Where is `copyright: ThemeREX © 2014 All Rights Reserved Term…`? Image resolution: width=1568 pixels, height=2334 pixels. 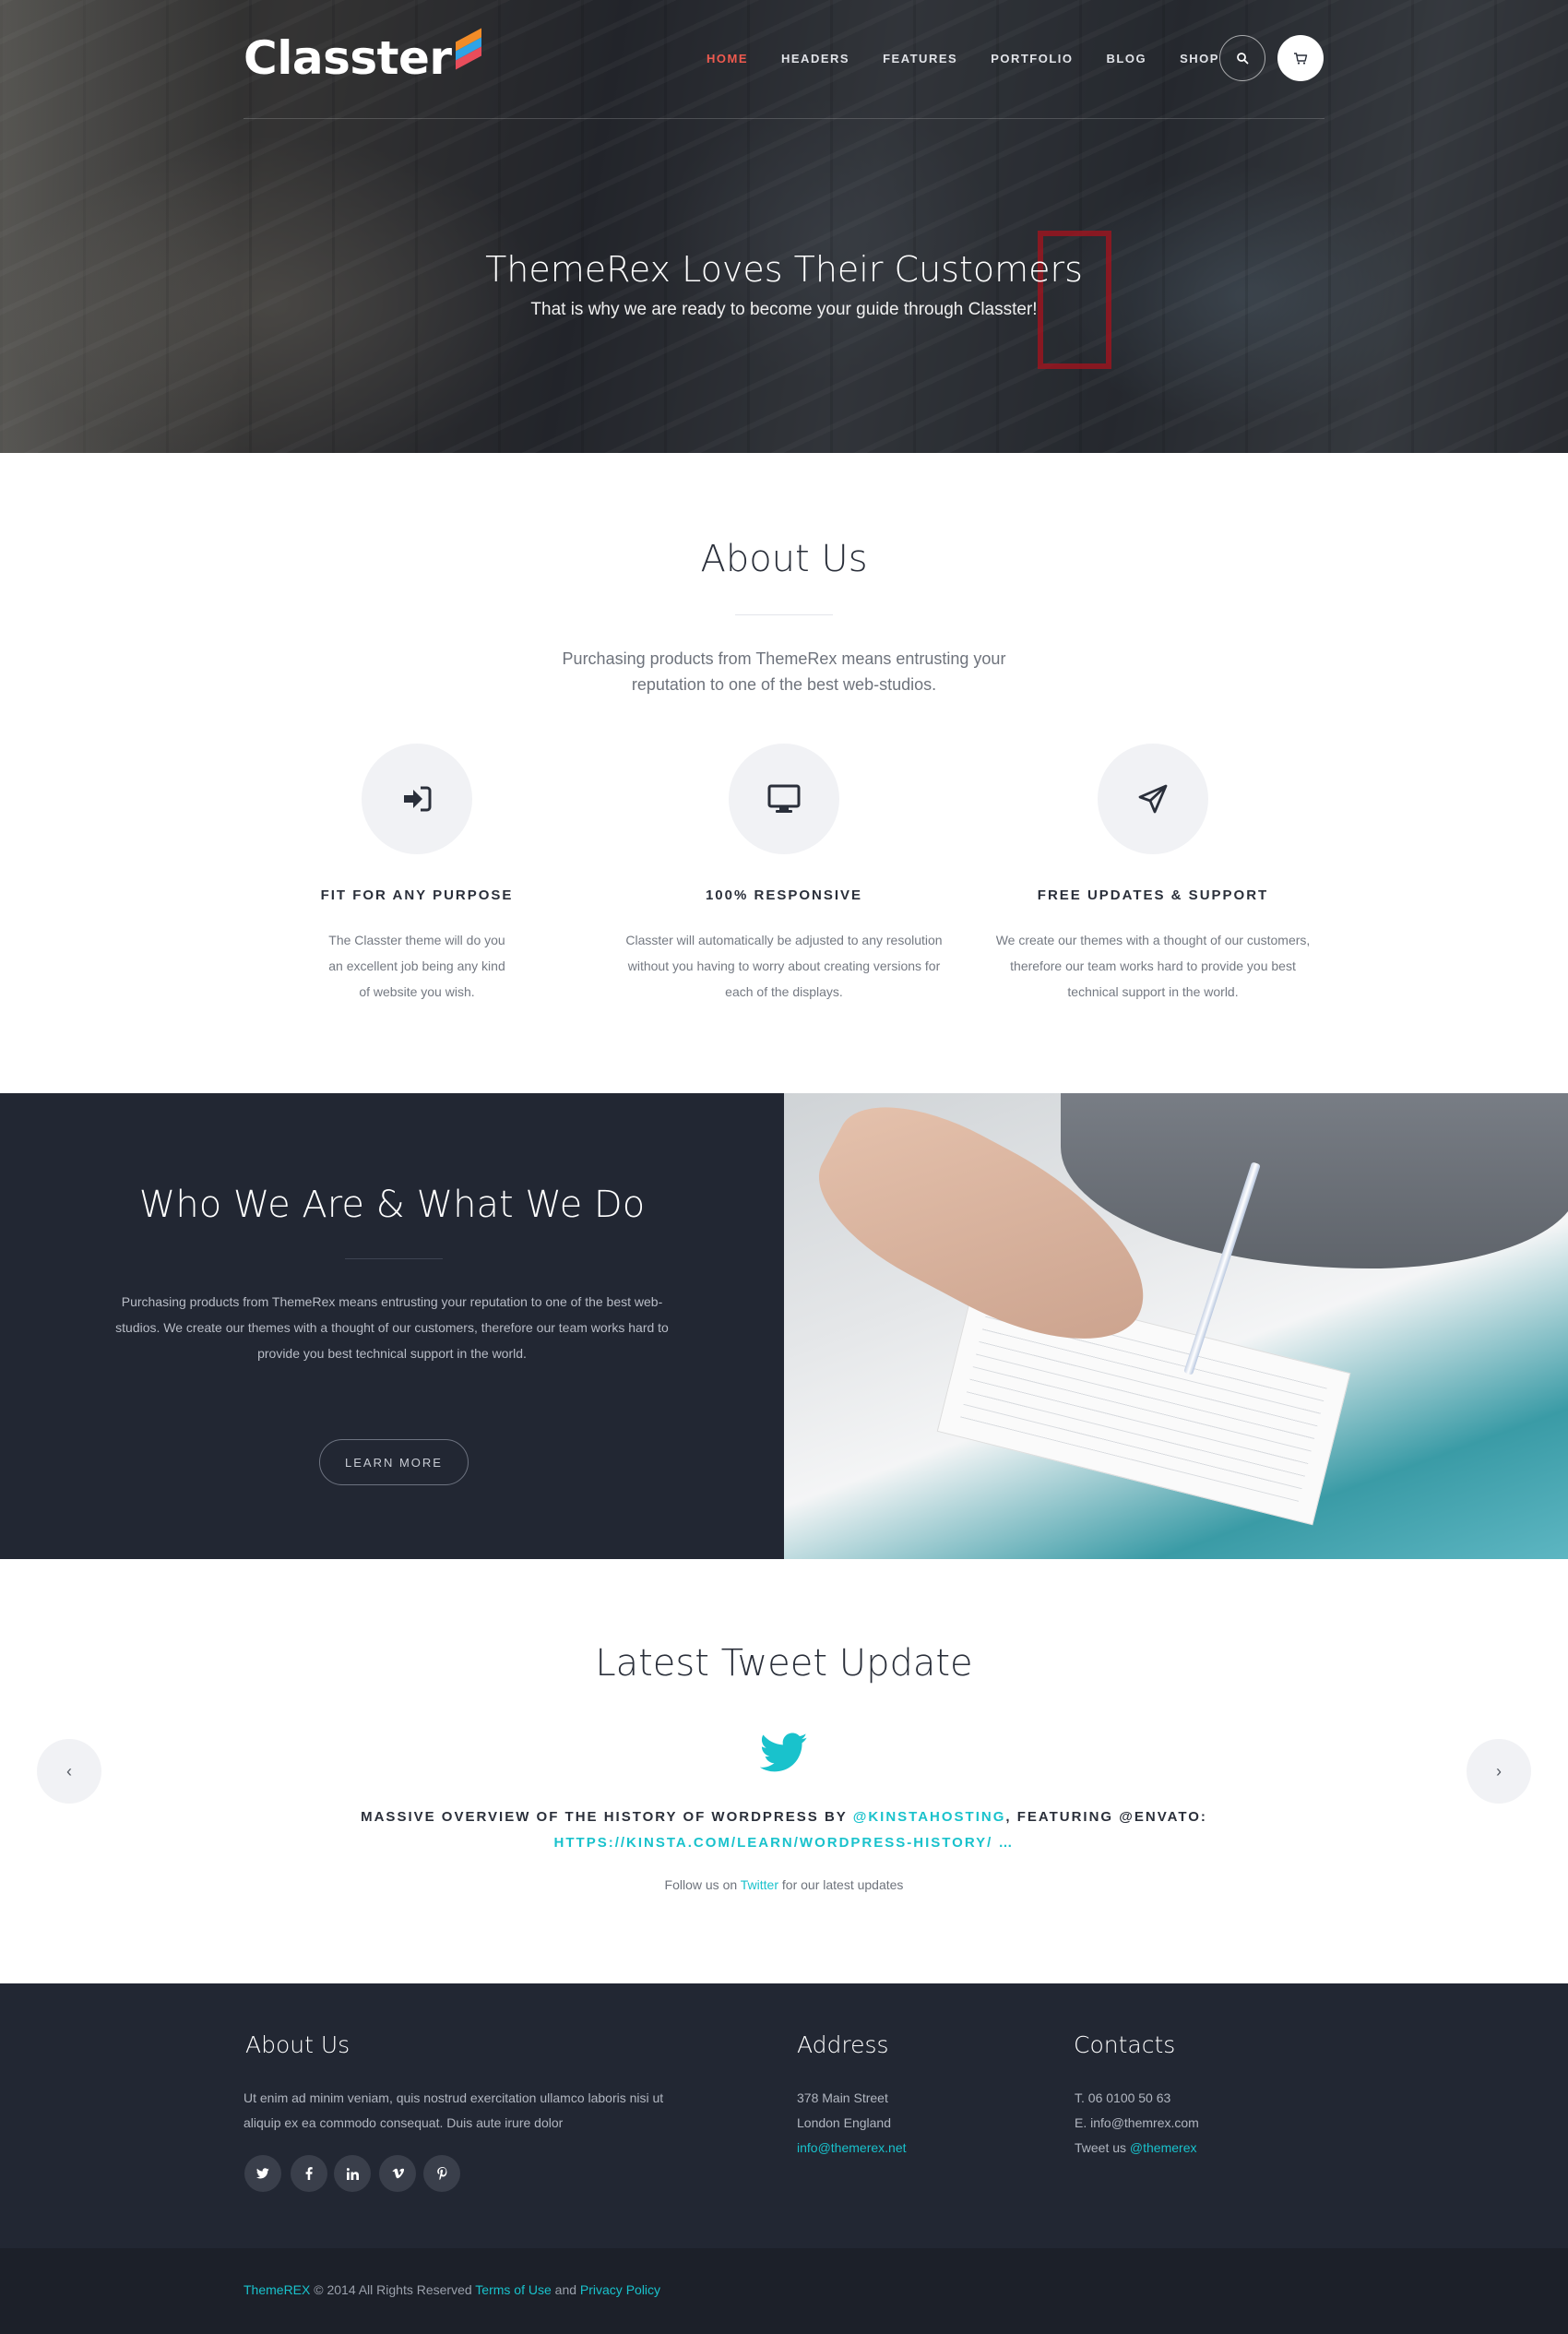
copyright: ThemeREX © 2014 All Rights Reserved Term… is located at coordinates (452, 2289).